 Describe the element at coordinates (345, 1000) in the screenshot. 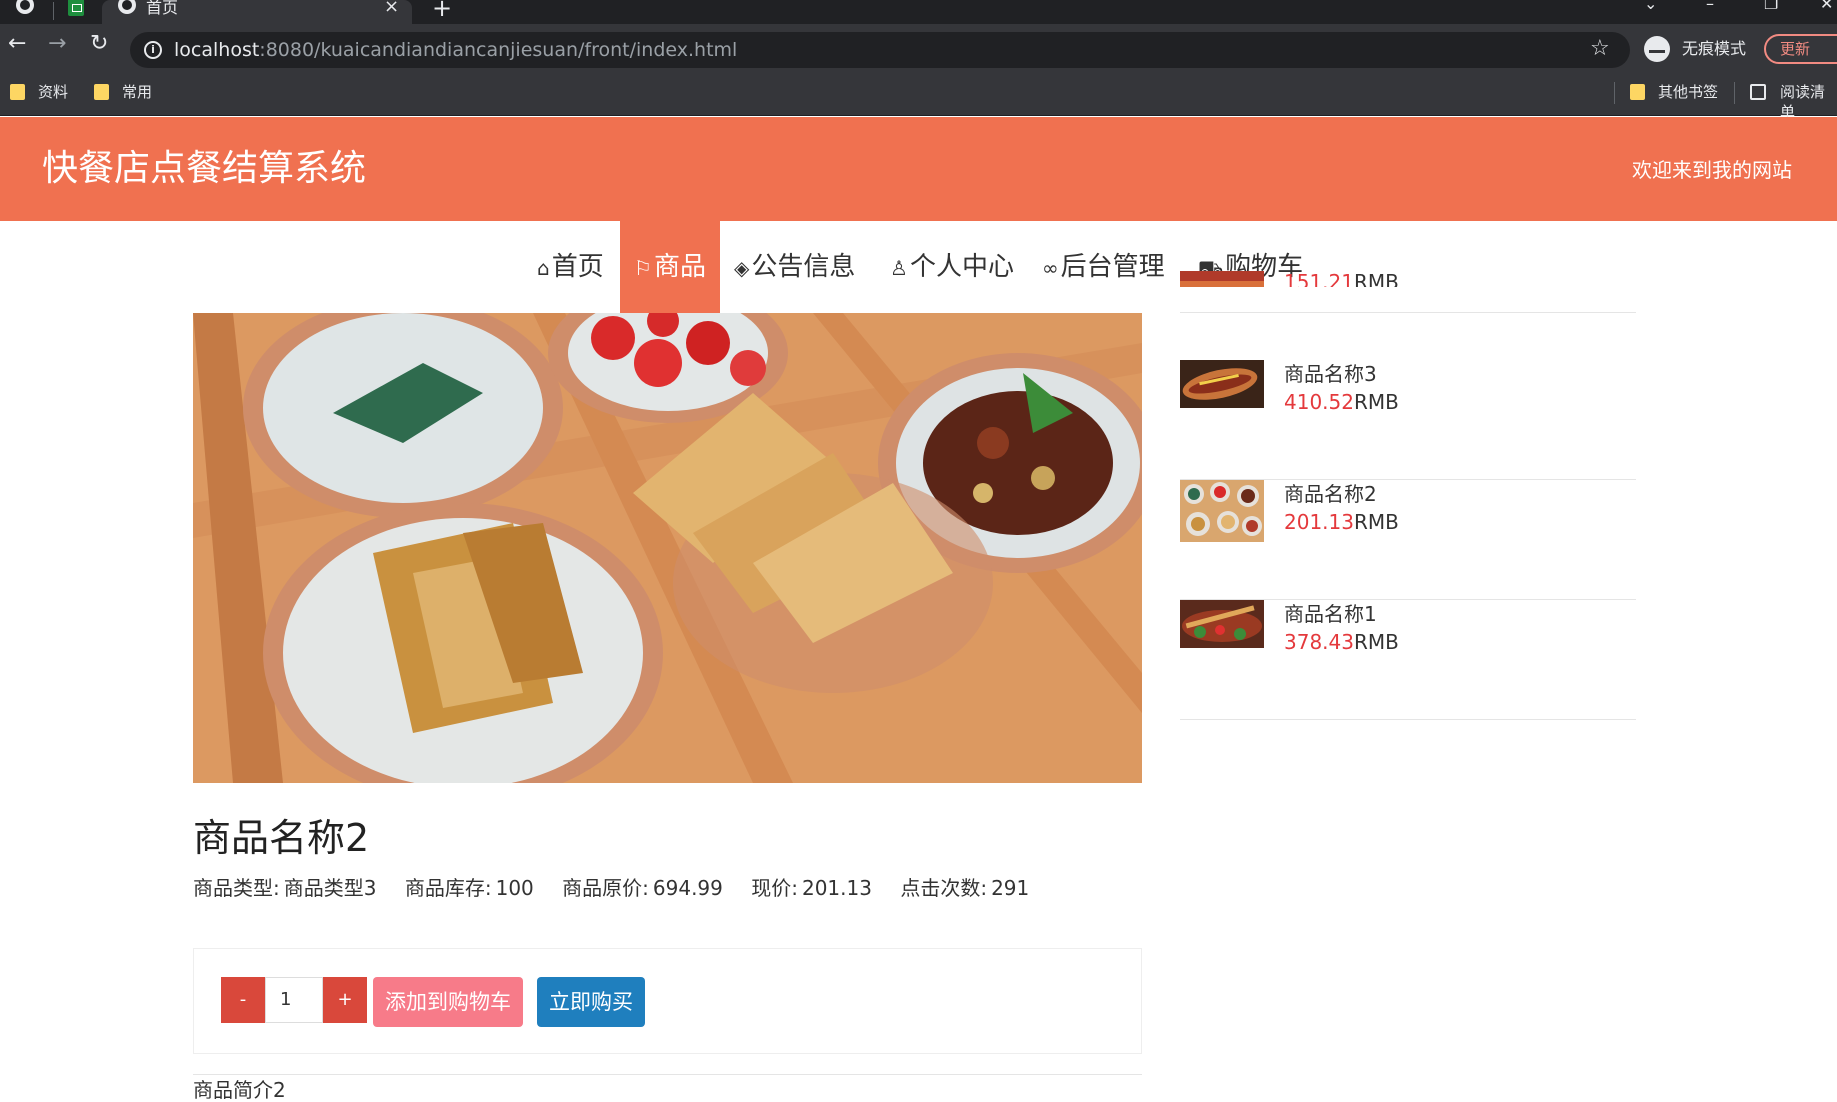

I see `qty-increase-button: +` at that location.